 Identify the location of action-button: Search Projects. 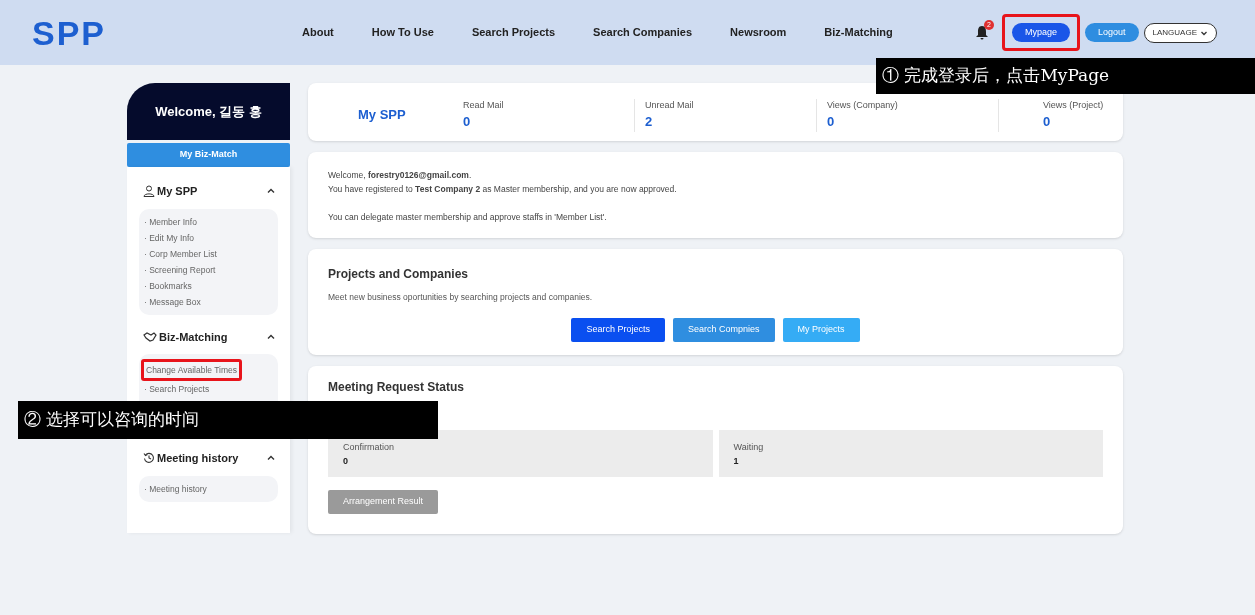
(618, 329).